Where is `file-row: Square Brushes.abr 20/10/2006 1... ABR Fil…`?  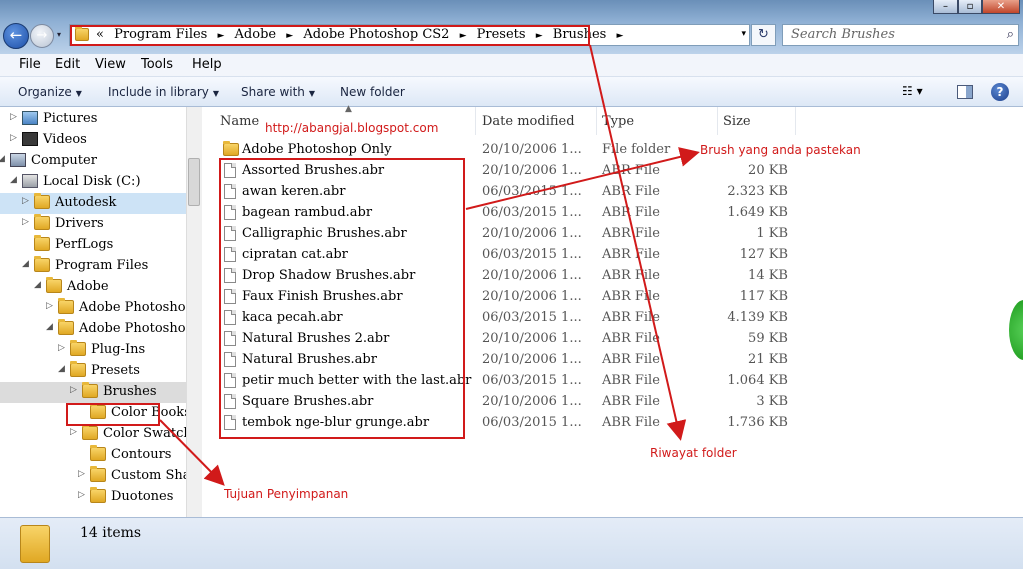 file-row: Square Brushes.abr 20/10/2006 1... ABR Fil… is located at coordinates (509, 402).